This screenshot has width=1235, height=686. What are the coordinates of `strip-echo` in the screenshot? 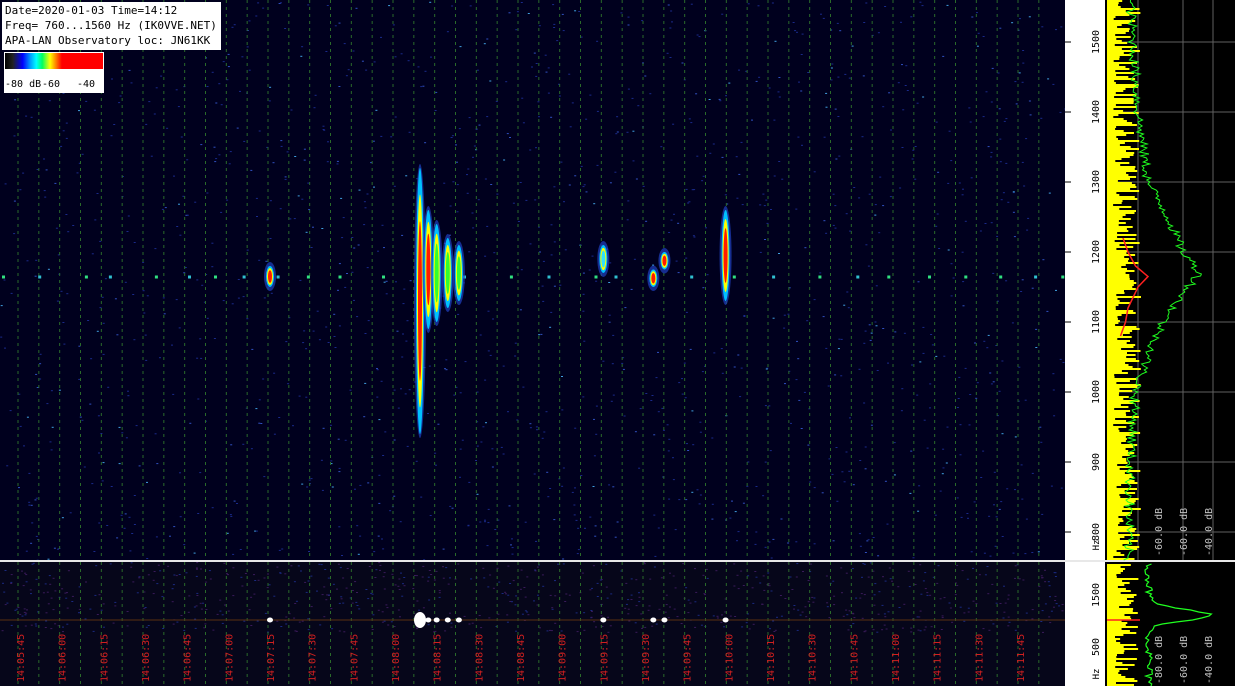 It's located at (458, 620).